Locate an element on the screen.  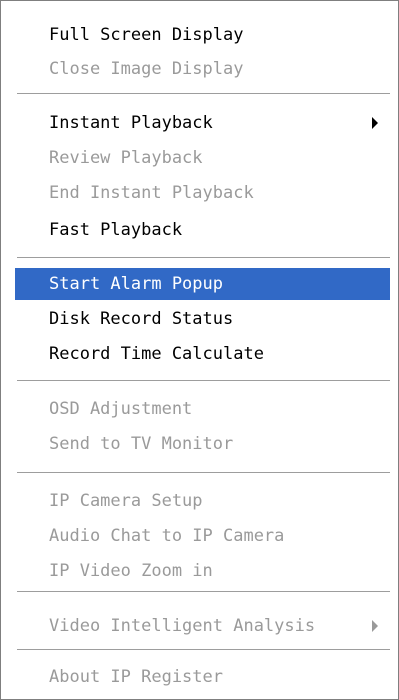
menu-item-instant-playback: Instant Playback is located at coordinates (202, 123).